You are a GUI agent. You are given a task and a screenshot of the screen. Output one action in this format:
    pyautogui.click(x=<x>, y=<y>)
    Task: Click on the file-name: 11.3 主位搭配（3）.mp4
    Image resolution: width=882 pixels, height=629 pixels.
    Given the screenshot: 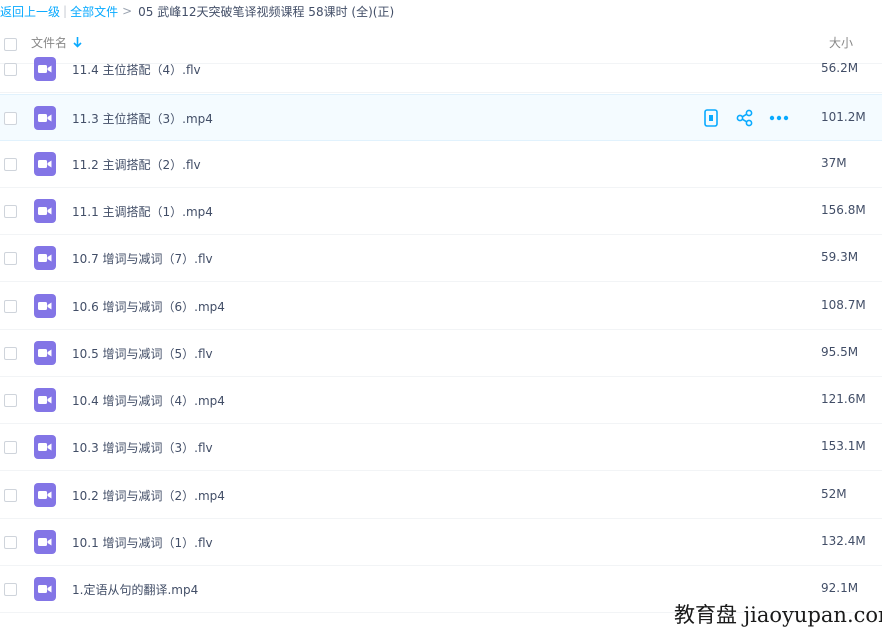 What is the action you would take?
    pyautogui.click(x=142, y=118)
    